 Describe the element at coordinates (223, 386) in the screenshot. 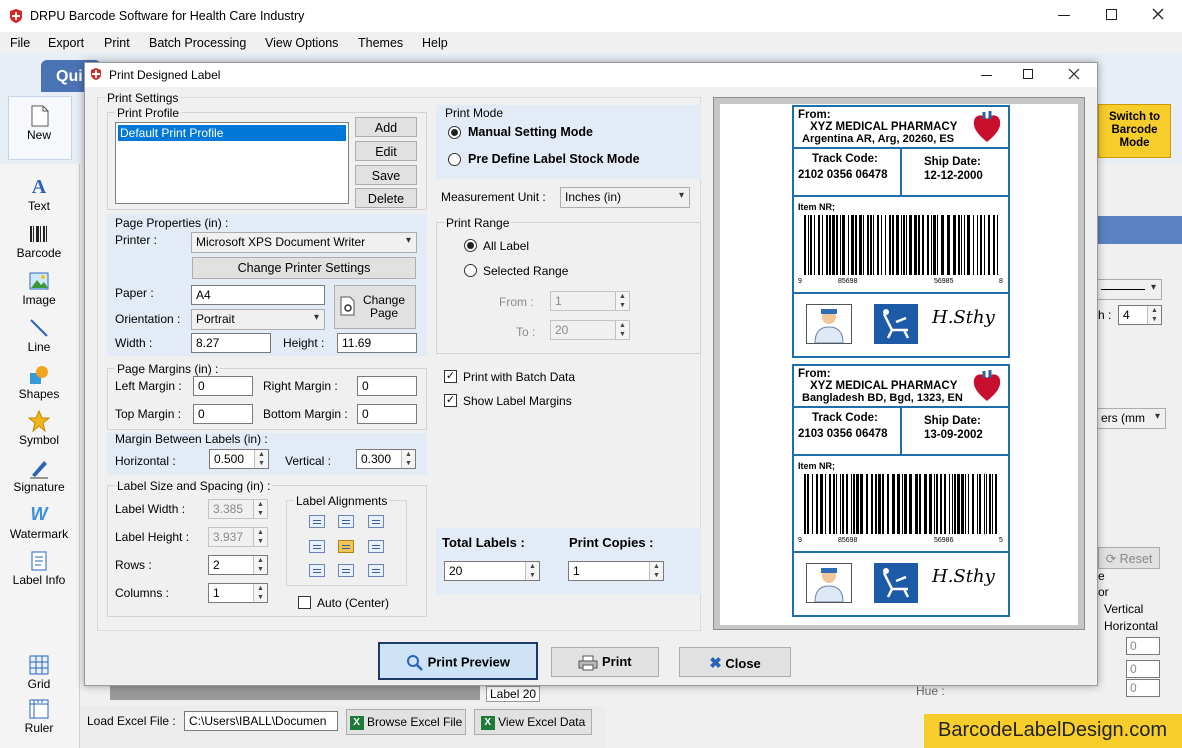

I see `left-margin-input: 0` at that location.